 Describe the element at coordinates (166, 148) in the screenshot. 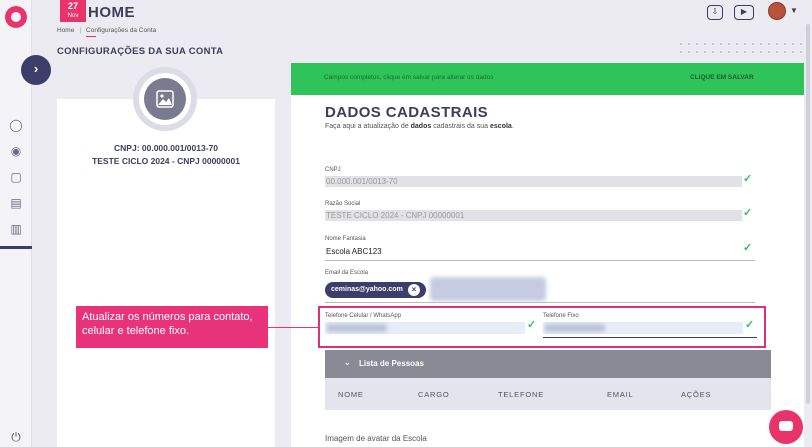

I see `profile-cnpj: CNPJ: 00.000.001/0013-70` at that location.